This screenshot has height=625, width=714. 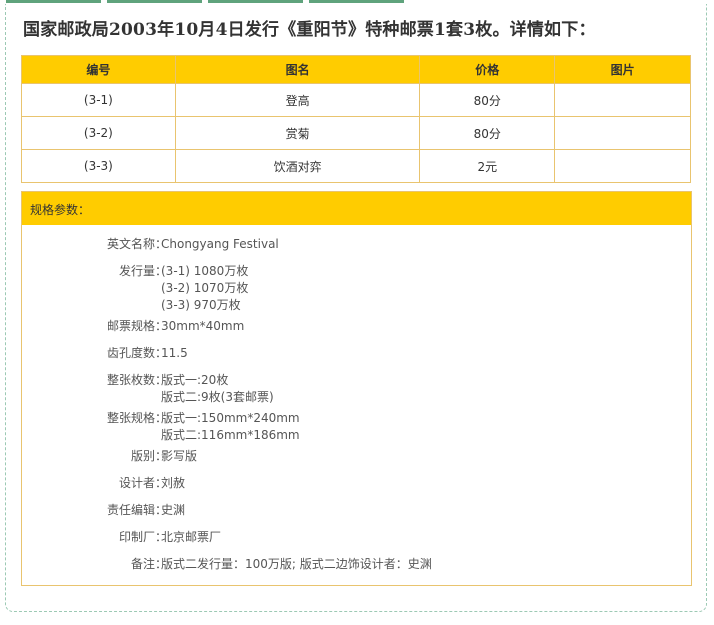 What do you see at coordinates (487, 166) in the screenshot?
I see `cell-price: 2元` at bounding box center [487, 166].